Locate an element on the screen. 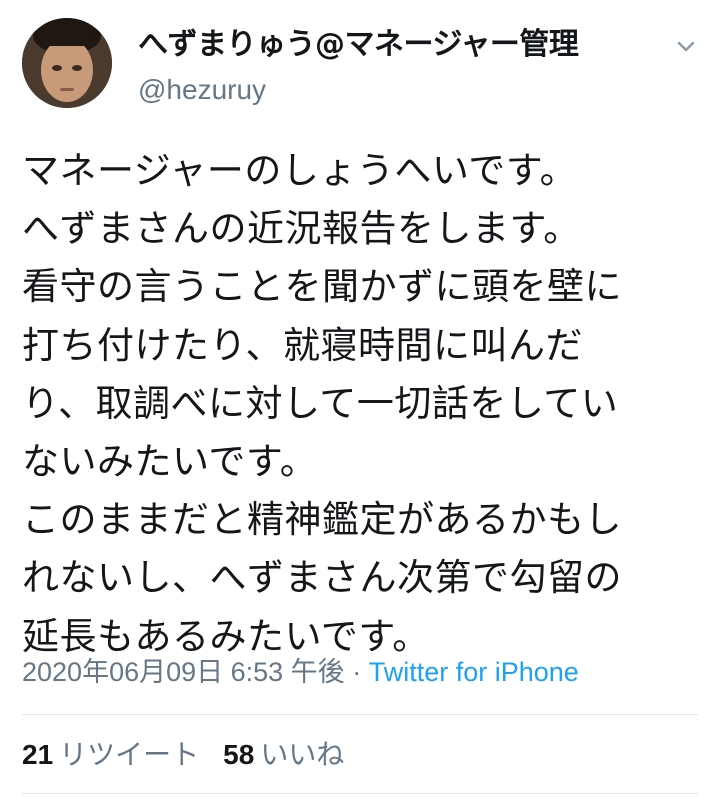 This screenshot has width=720, height=797. retweets-count: 21 is located at coordinates (37, 754).